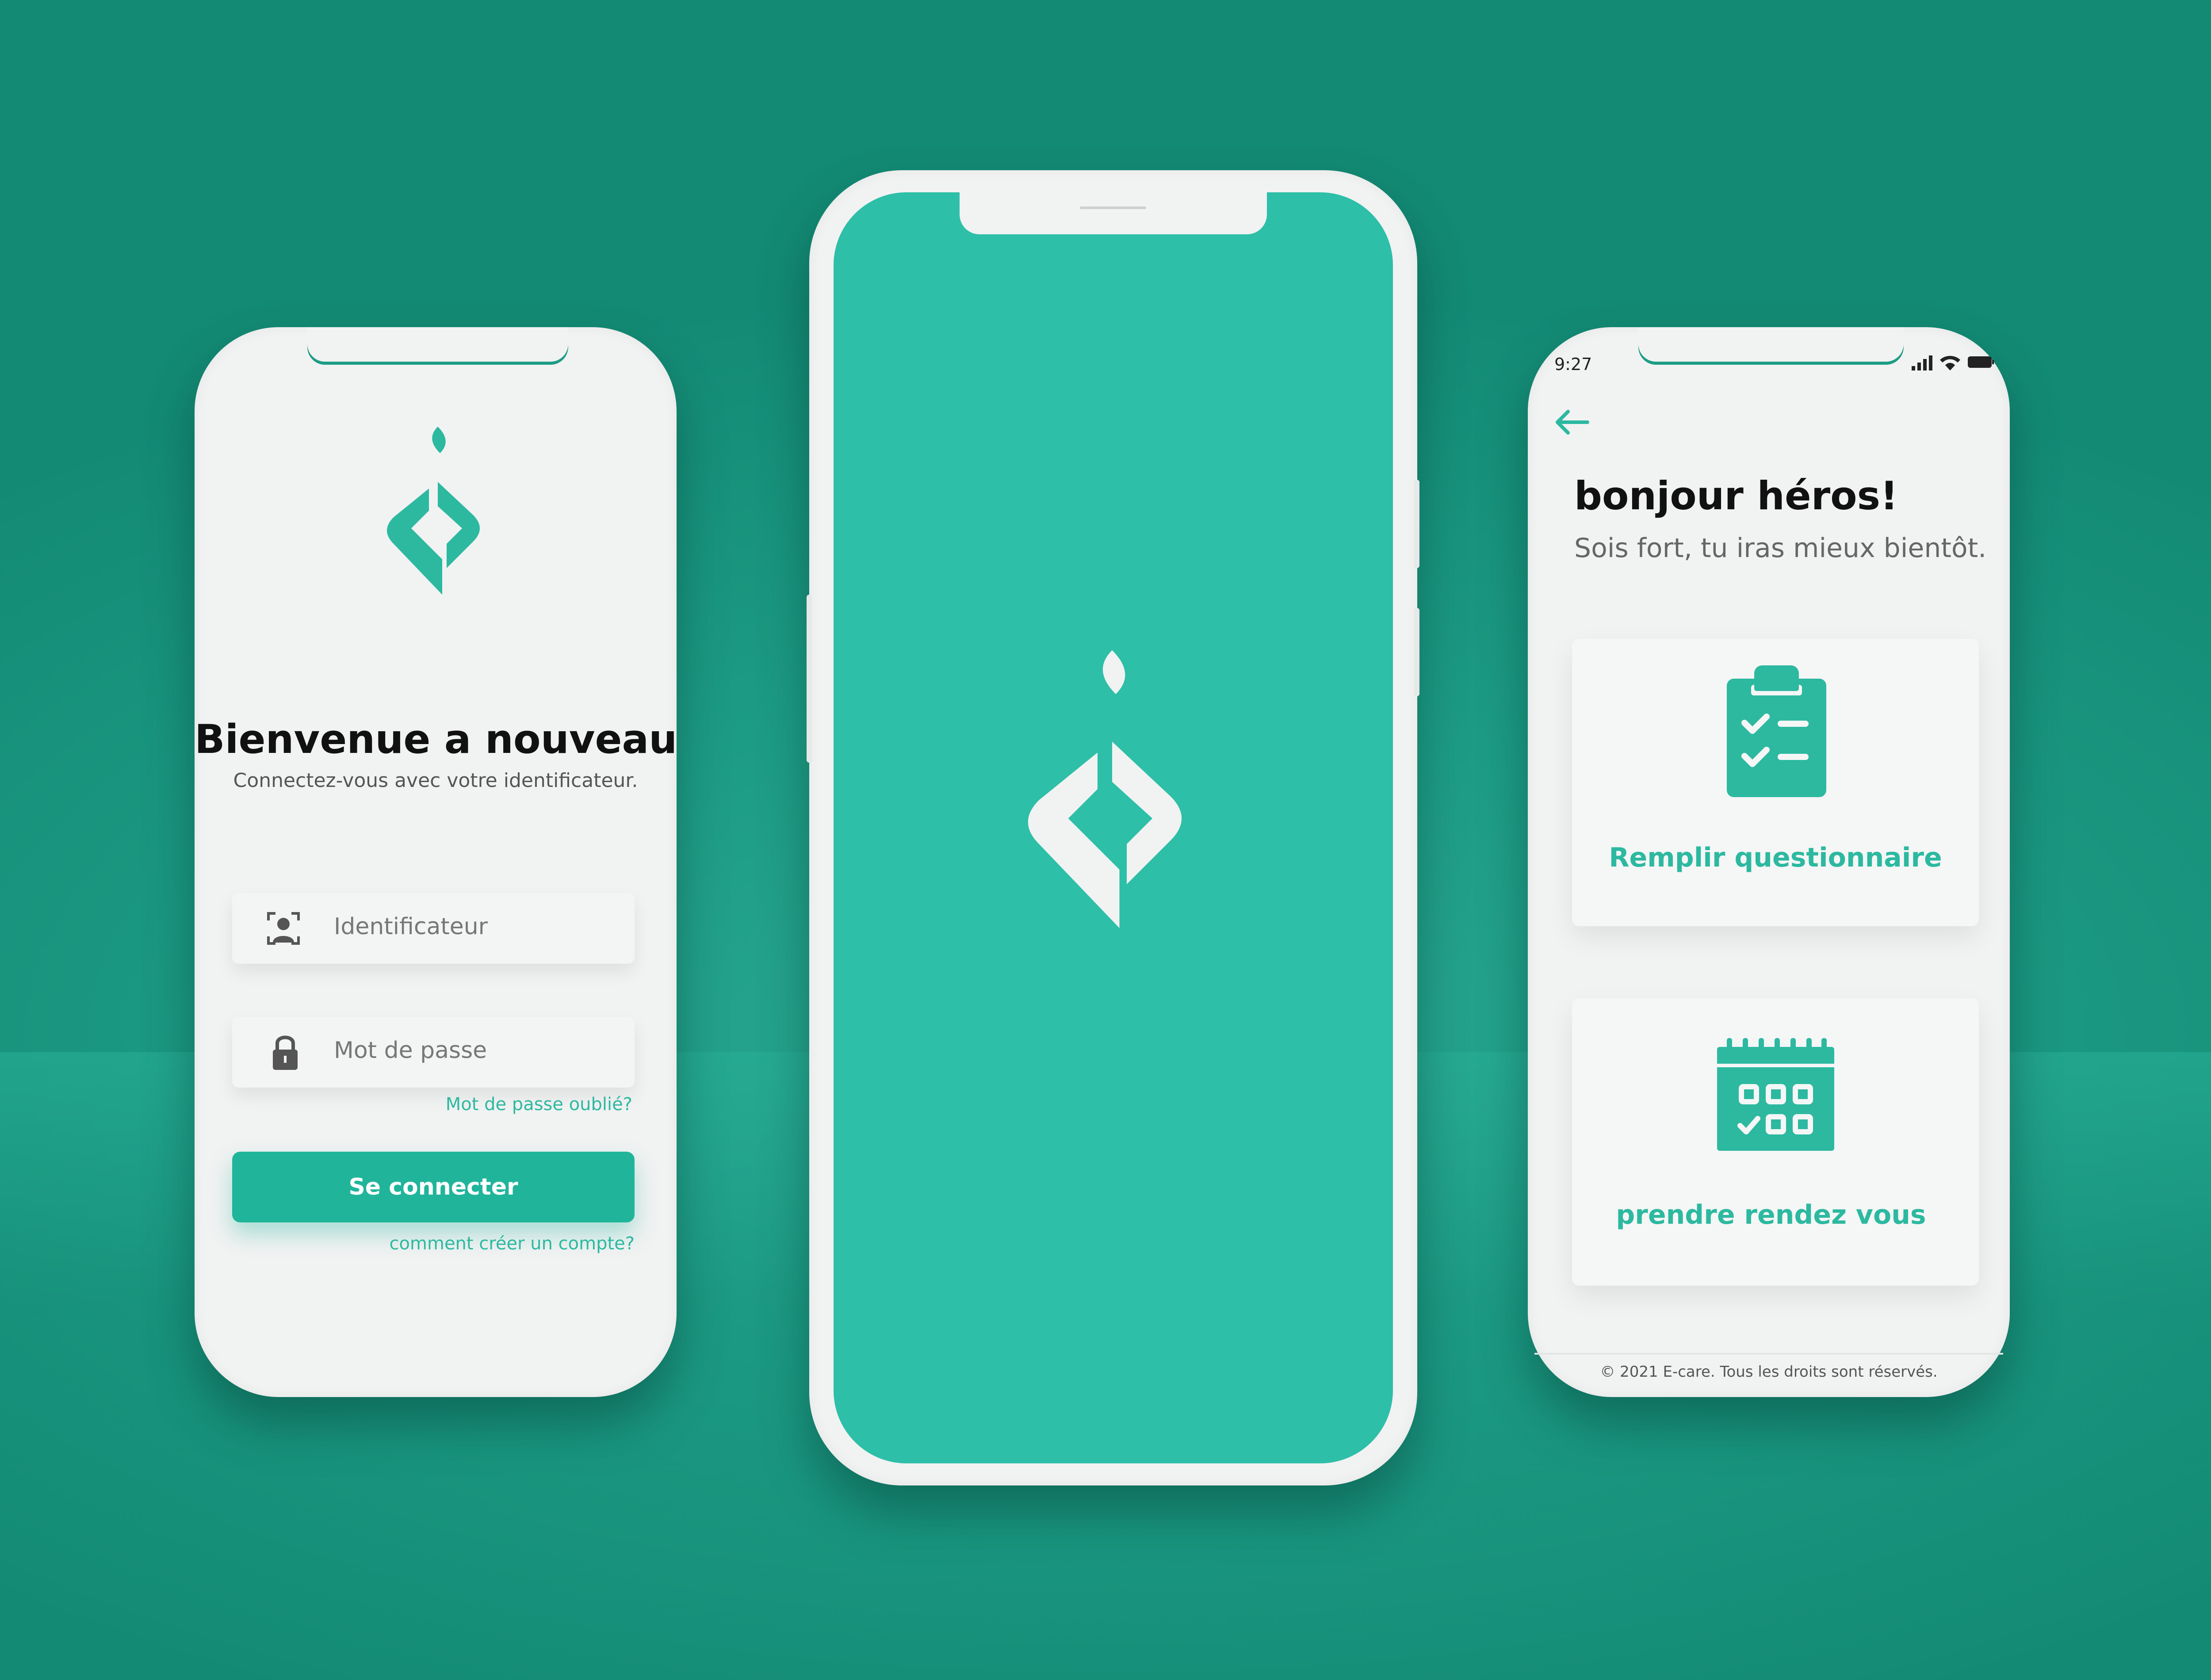  Describe the element at coordinates (1768, 1354) in the screenshot. I see `home-footer-divider` at that location.